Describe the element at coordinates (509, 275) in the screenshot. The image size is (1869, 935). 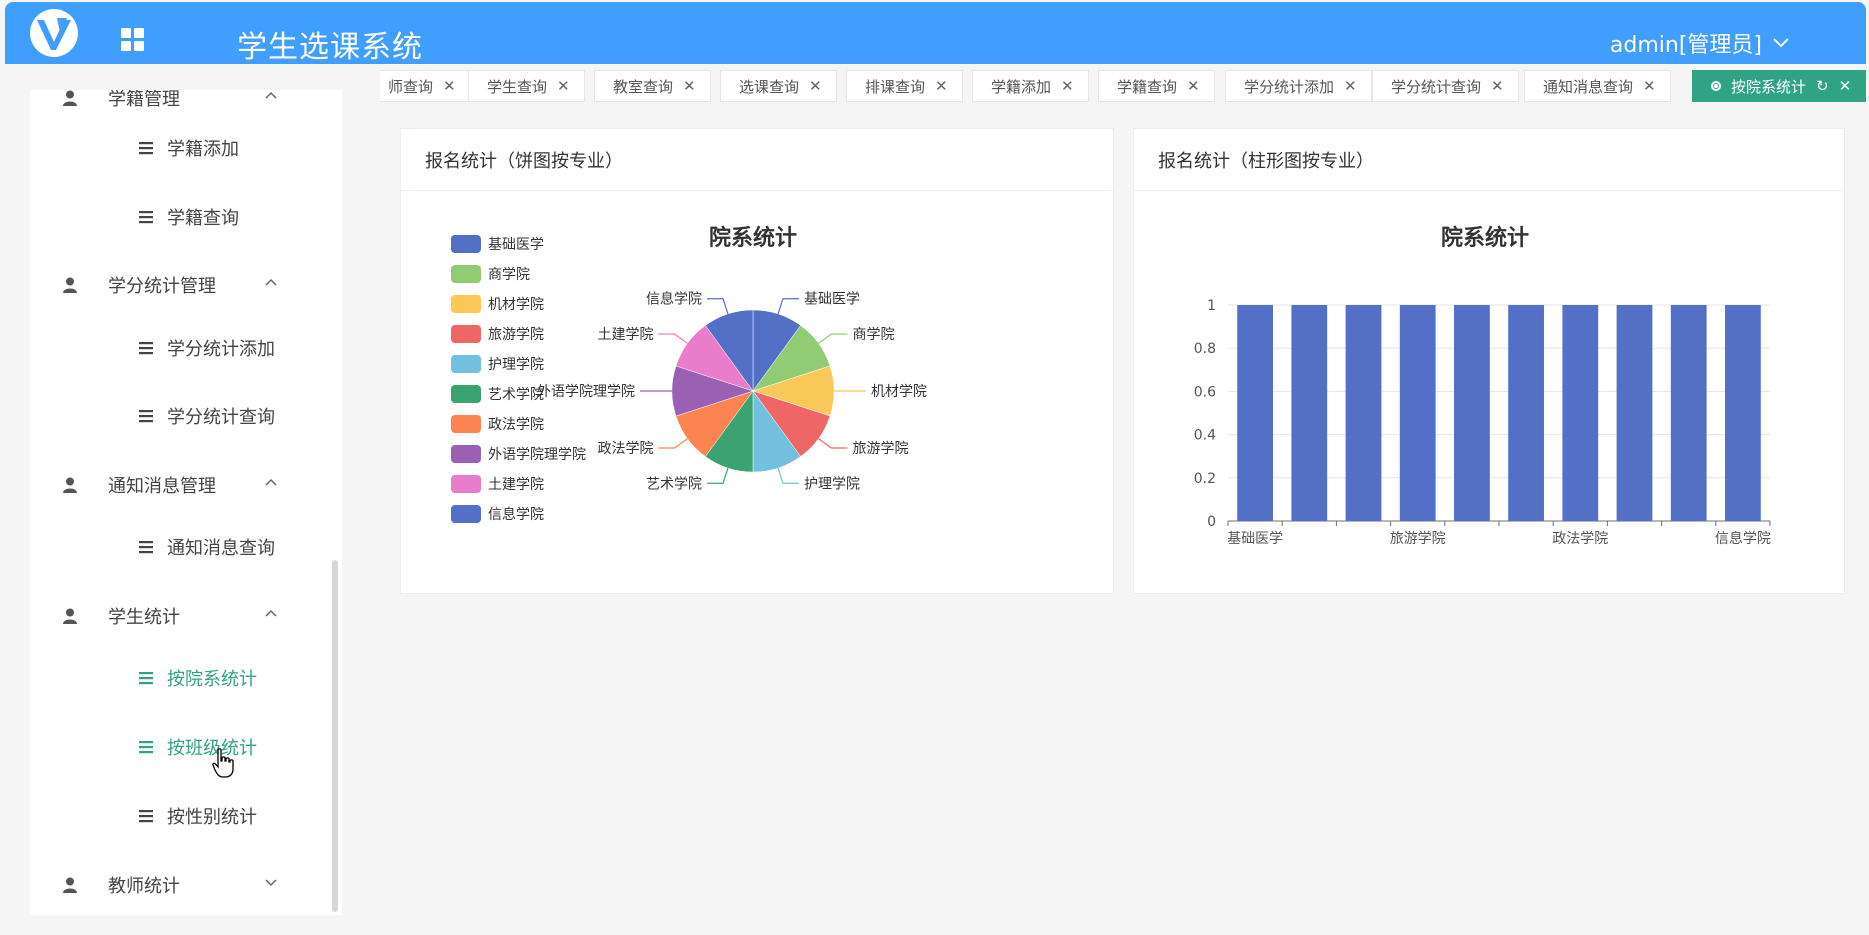
I see `pie-legend-label: 商学院` at that location.